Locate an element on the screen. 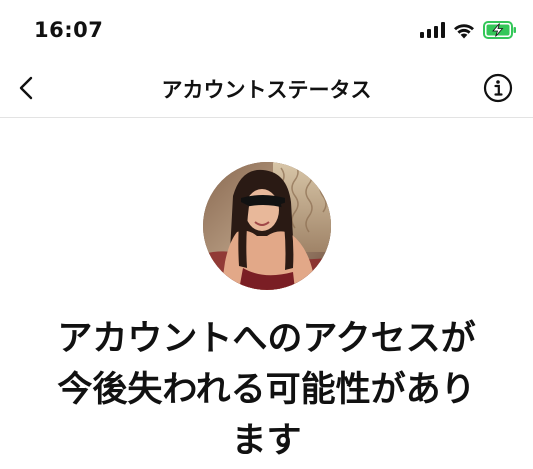 This screenshot has height=469, width=533. status-bar: 16:07 is located at coordinates (266, 29).